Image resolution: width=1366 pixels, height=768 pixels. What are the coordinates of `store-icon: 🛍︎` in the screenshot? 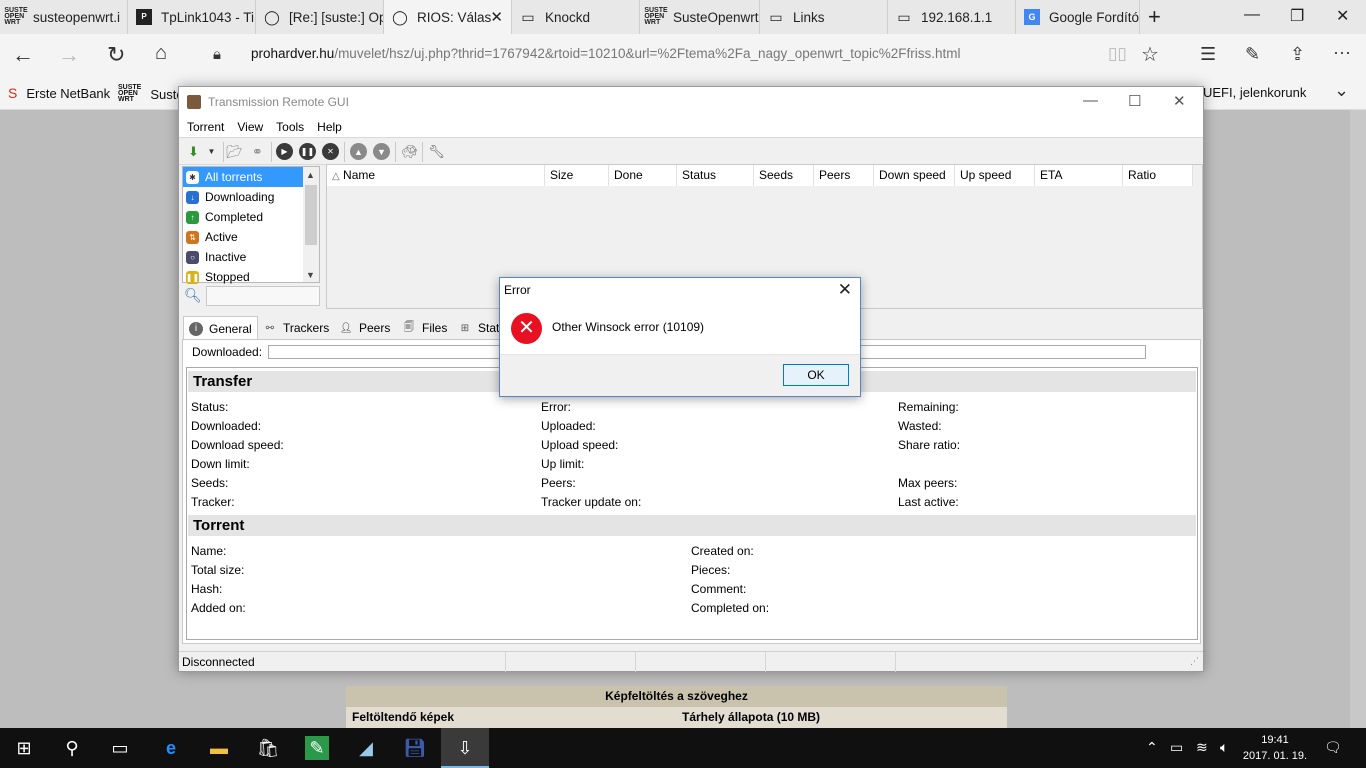 It's located at (268, 748).